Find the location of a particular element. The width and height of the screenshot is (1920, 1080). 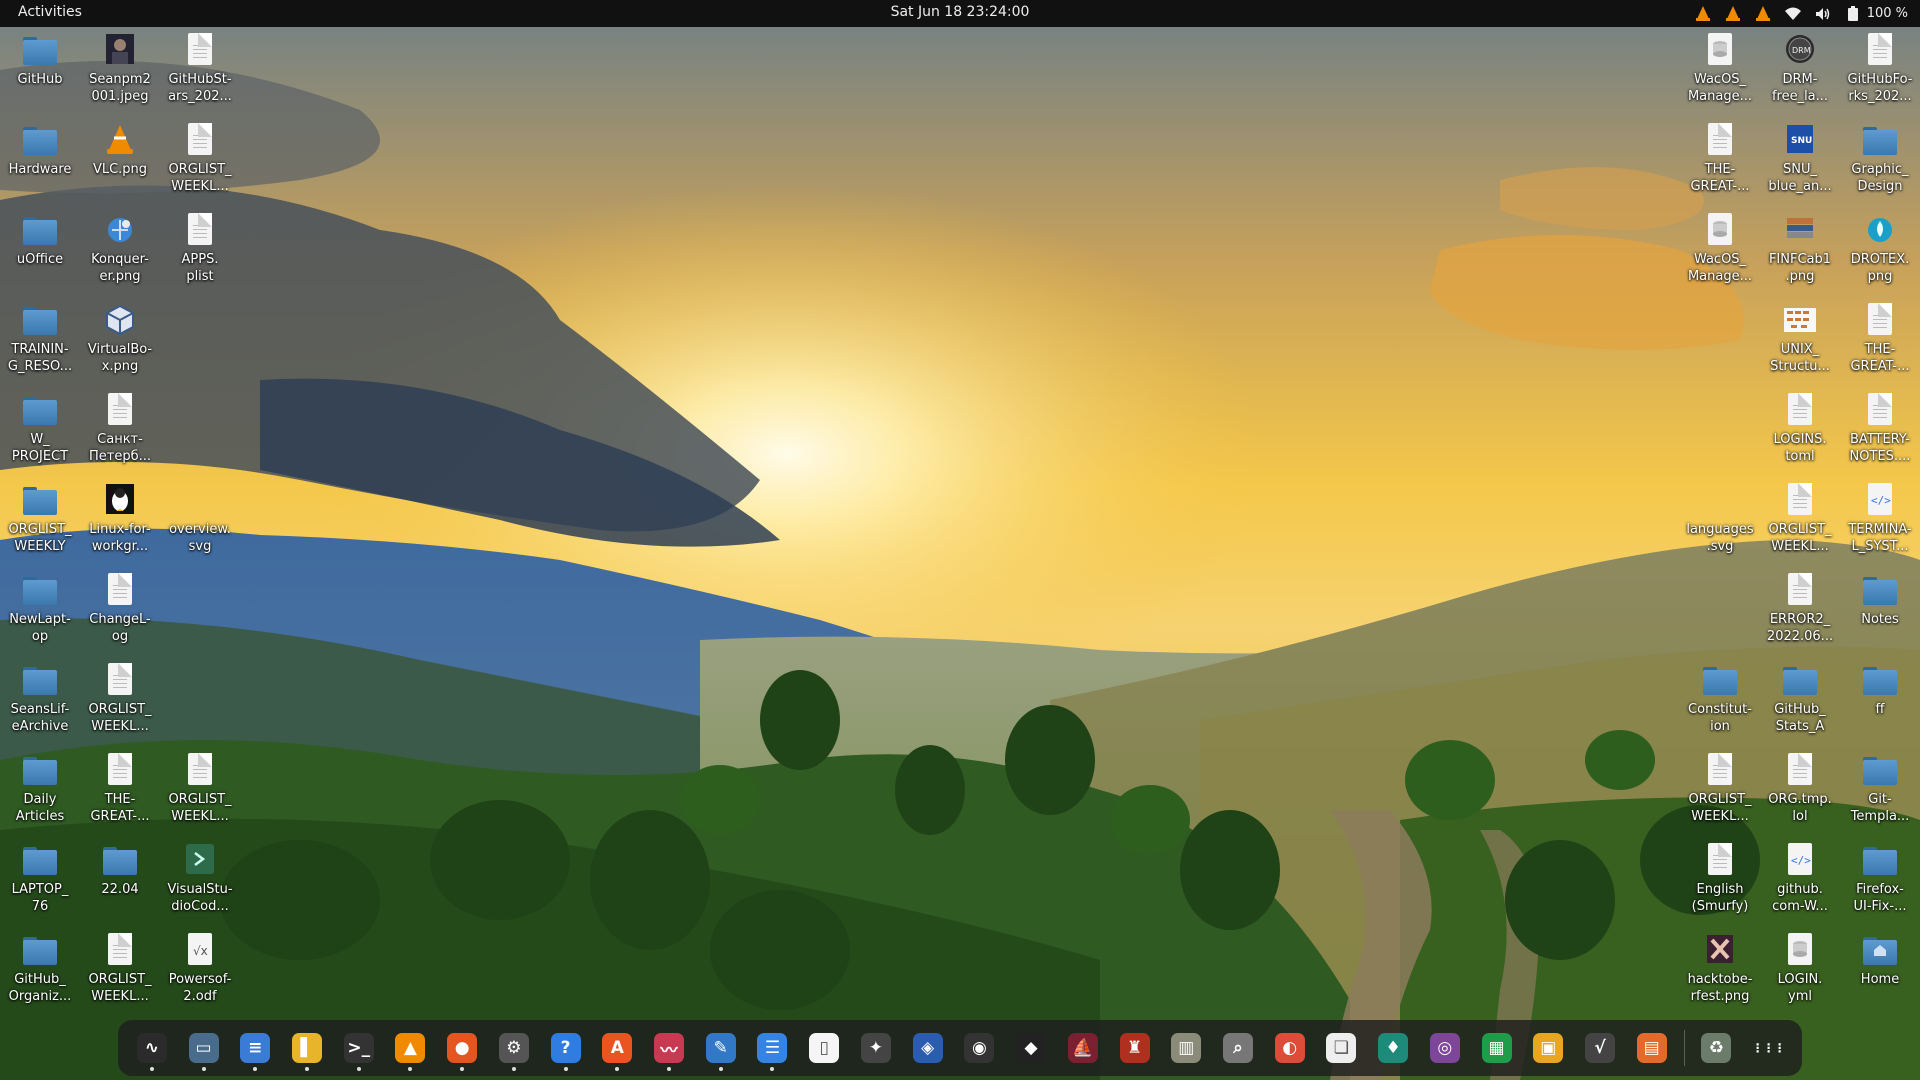

desktop-icon: SeansLif- eArchive is located at coordinates (40, 698).